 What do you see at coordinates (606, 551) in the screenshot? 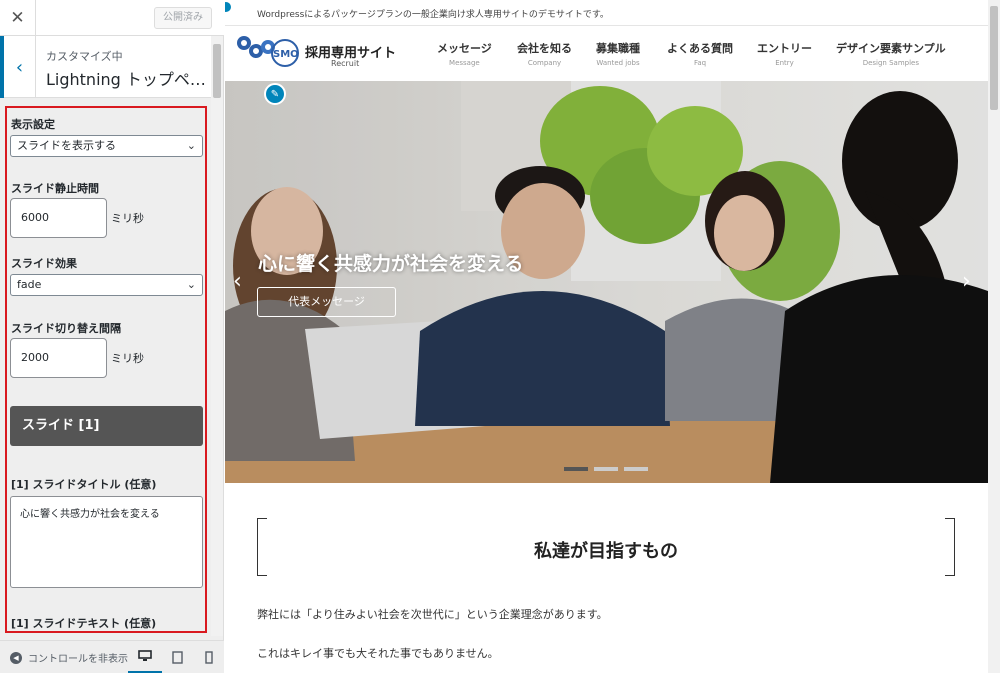
I see `content-heading: 私達が目指すもの` at bounding box center [606, 551].